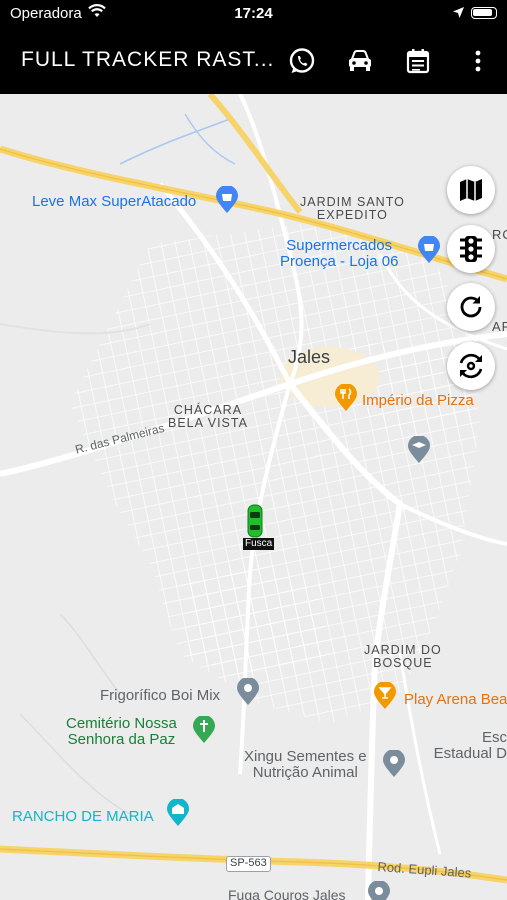 The height and width of the screenshot is (900, 507). Describe the element at coordinates (403, 663) in the screenshot. I see `district-line-2: BOSQUE` at that location.